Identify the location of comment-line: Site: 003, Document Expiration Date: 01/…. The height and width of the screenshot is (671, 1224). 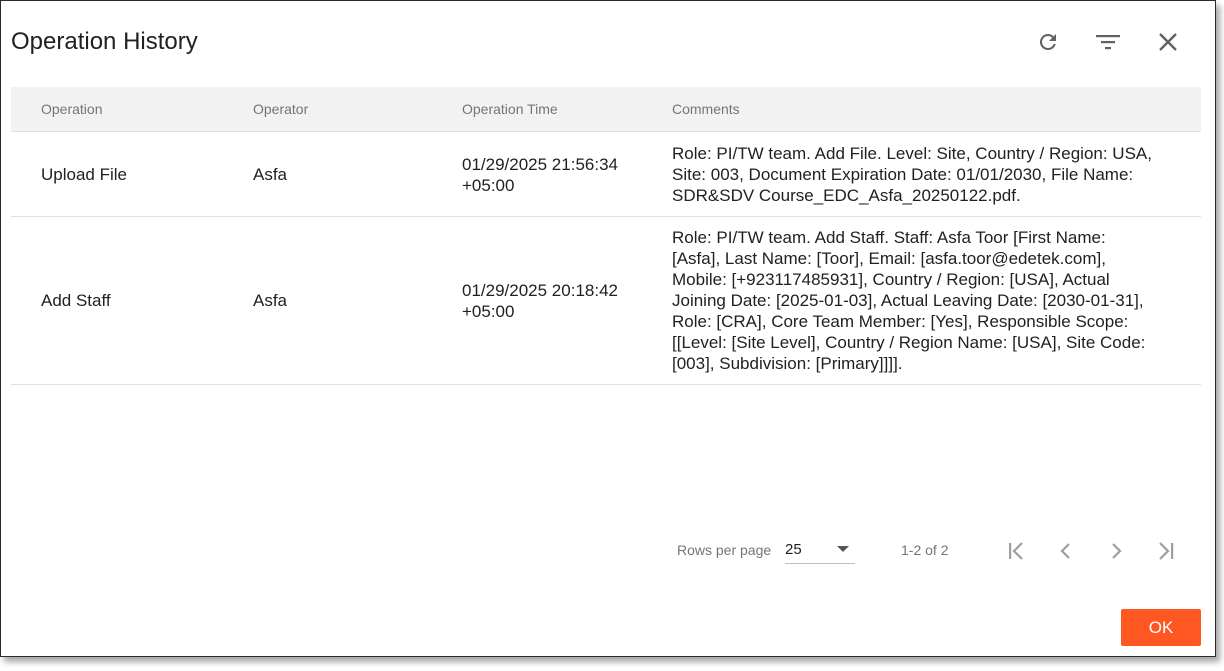
(903, 174).